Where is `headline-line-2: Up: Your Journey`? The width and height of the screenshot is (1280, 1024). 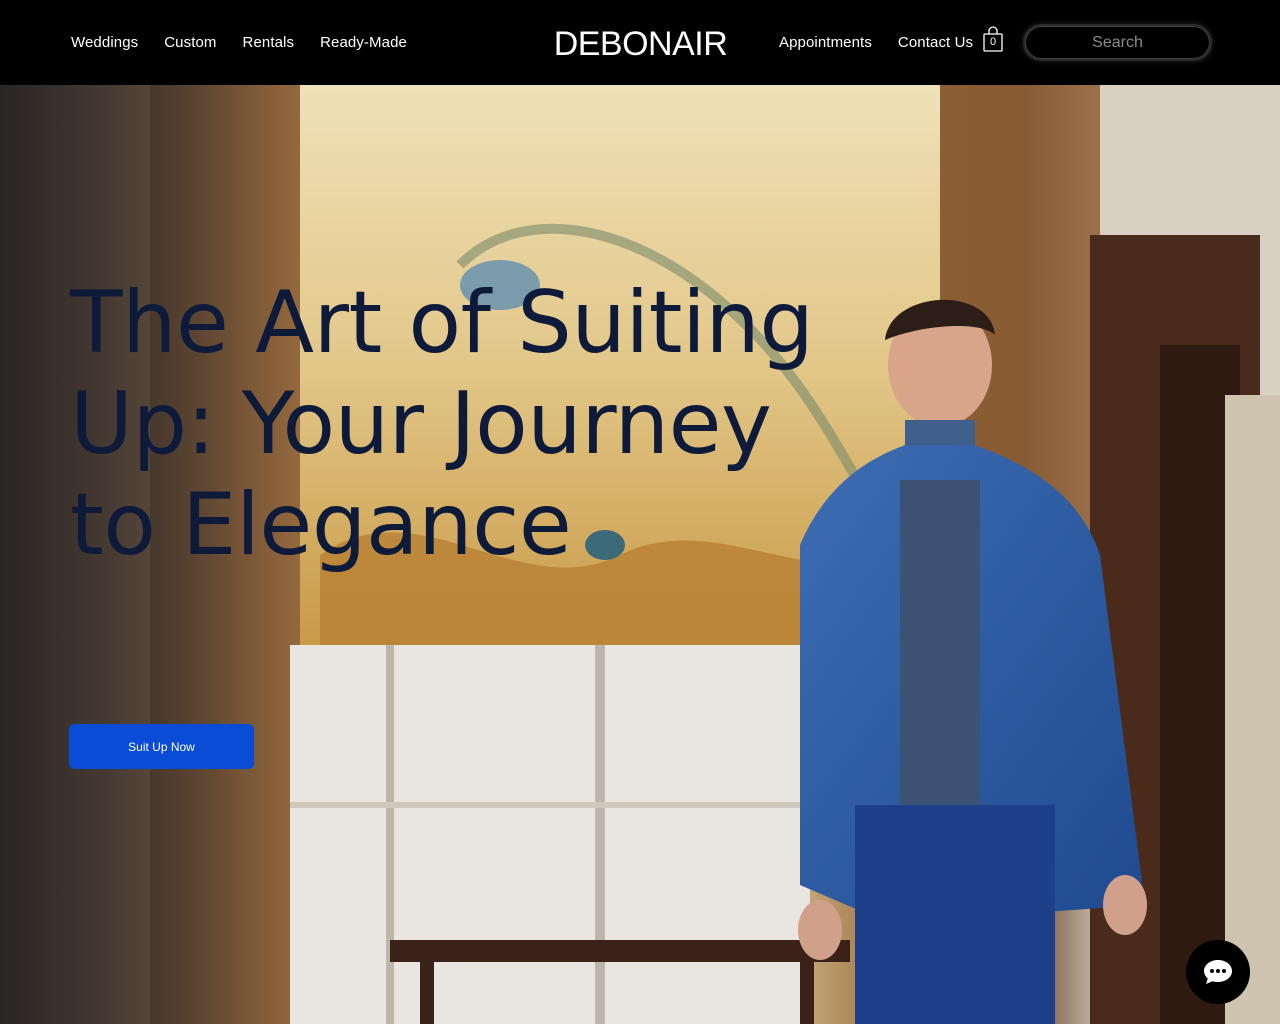
headline-line-2: Up: Your Journey is located at coordinates (421, 424).